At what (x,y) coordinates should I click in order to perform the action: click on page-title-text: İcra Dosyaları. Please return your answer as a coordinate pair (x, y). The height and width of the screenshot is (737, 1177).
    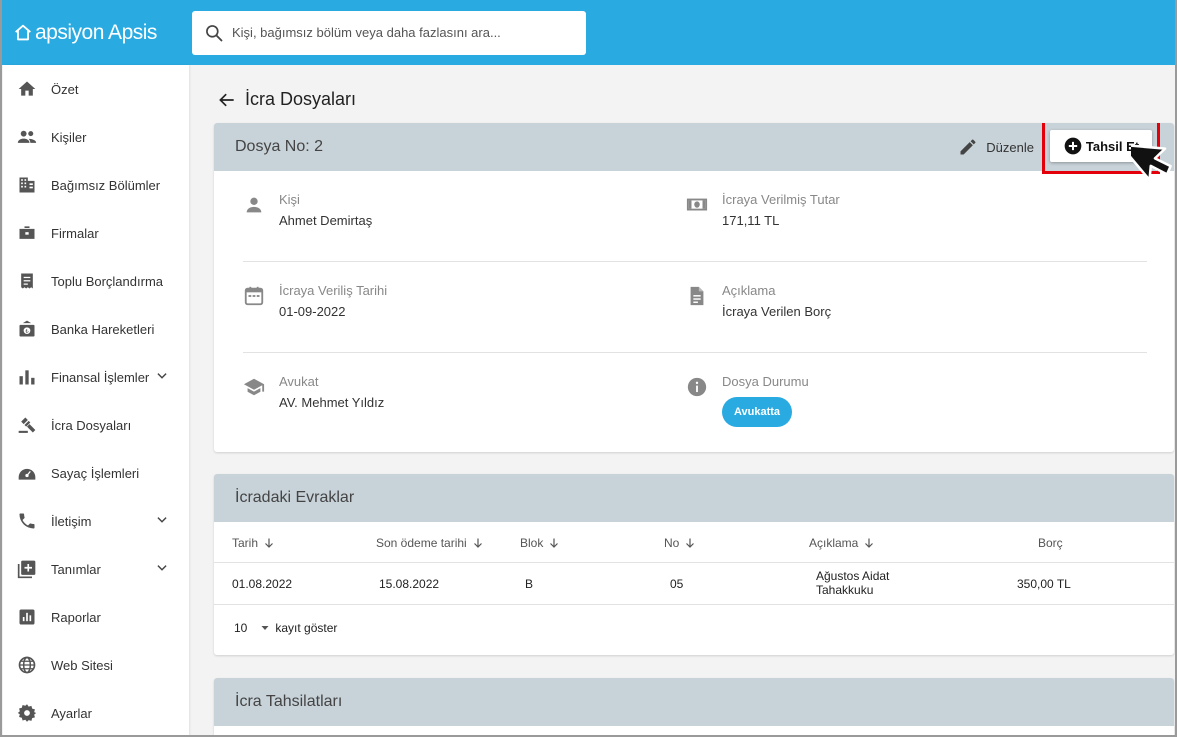
    Looking at the image, I should click on (301, 99).